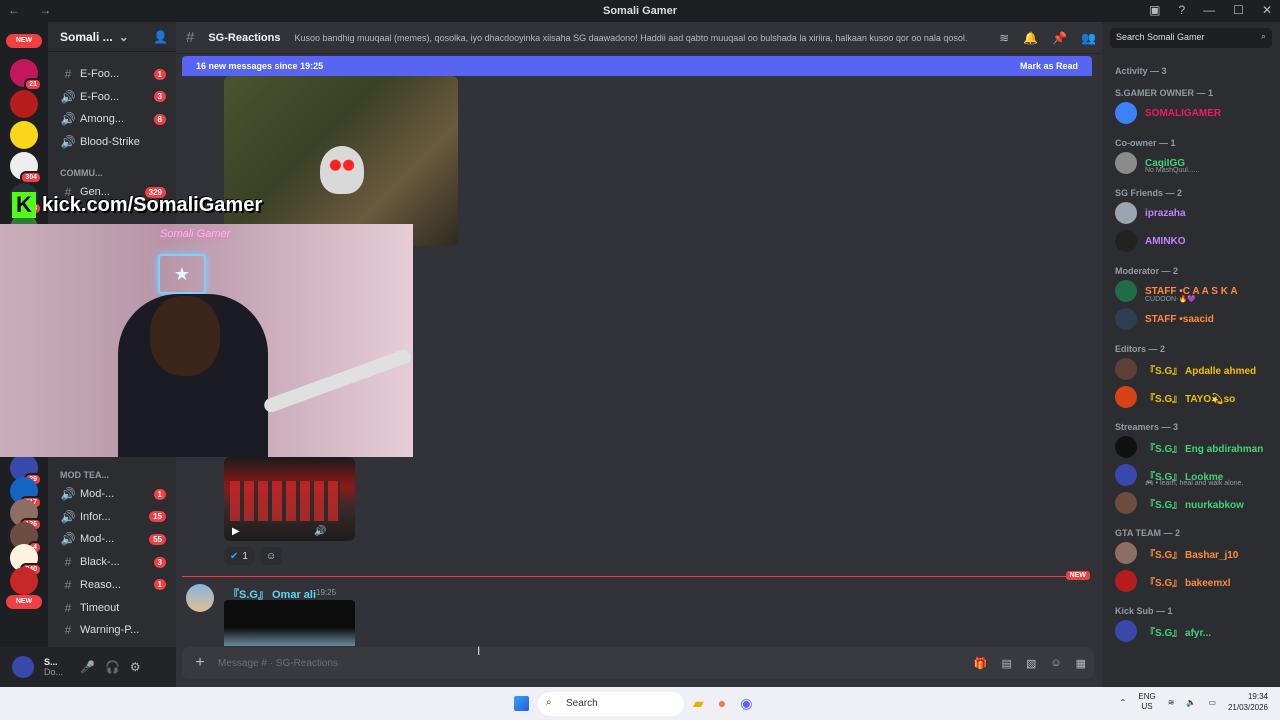 The width and height of the screenshot is (1280, 720). I want to click on member-item: 『S.G』 bakeemxl, so click(1195, 581).